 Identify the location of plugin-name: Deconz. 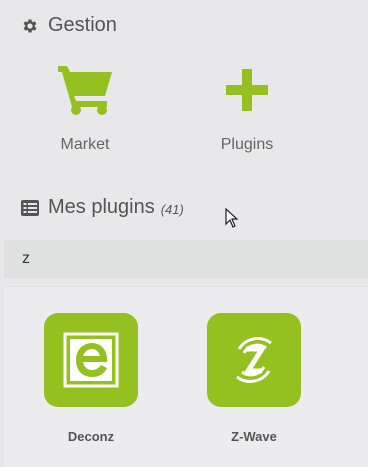
(91, 436).